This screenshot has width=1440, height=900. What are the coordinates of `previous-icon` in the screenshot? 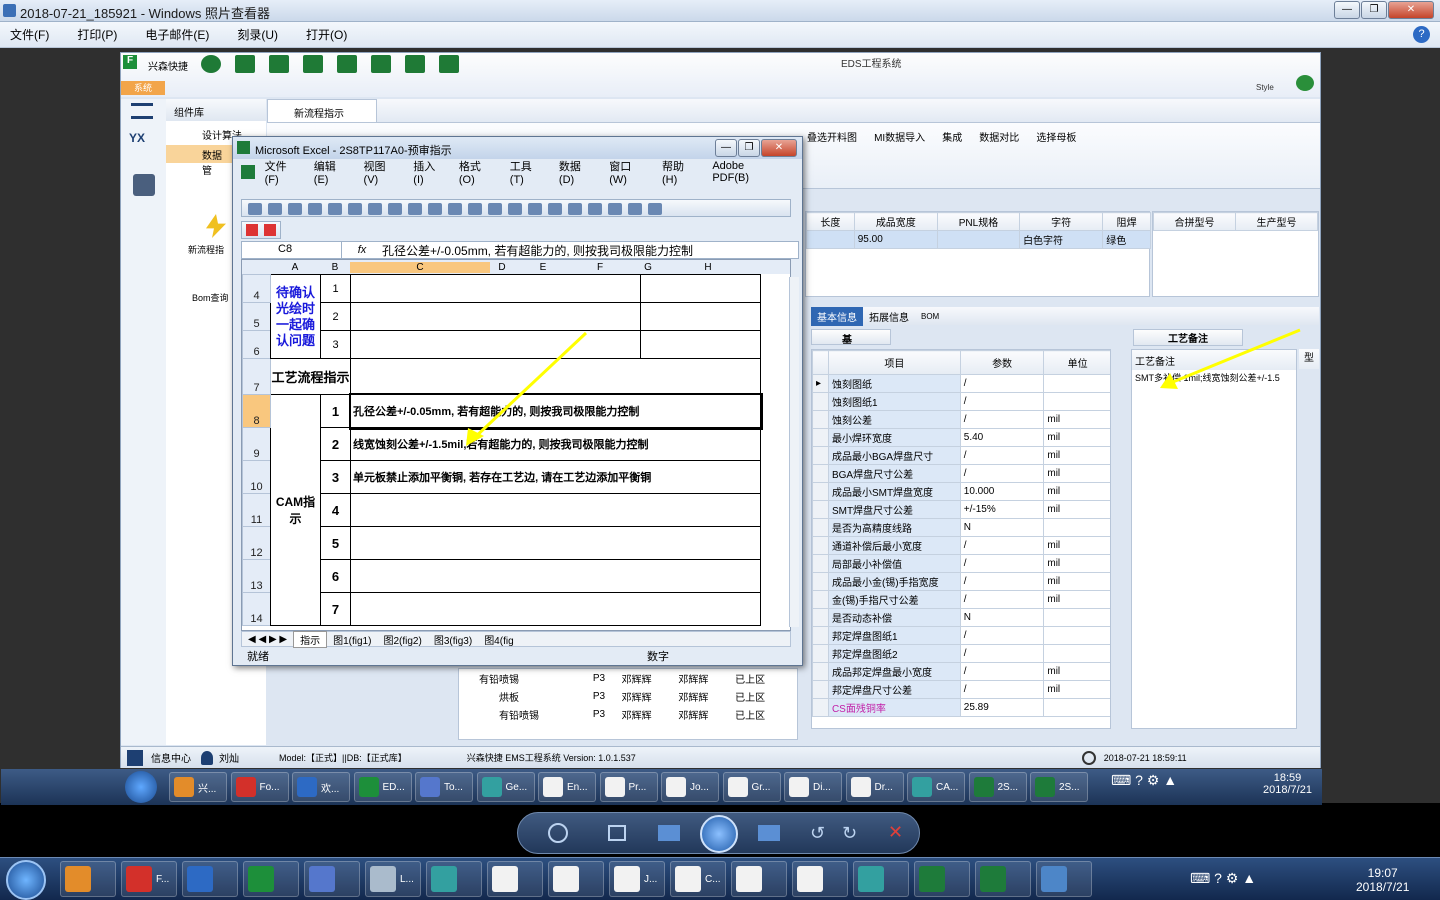 It's located at (669, 833).